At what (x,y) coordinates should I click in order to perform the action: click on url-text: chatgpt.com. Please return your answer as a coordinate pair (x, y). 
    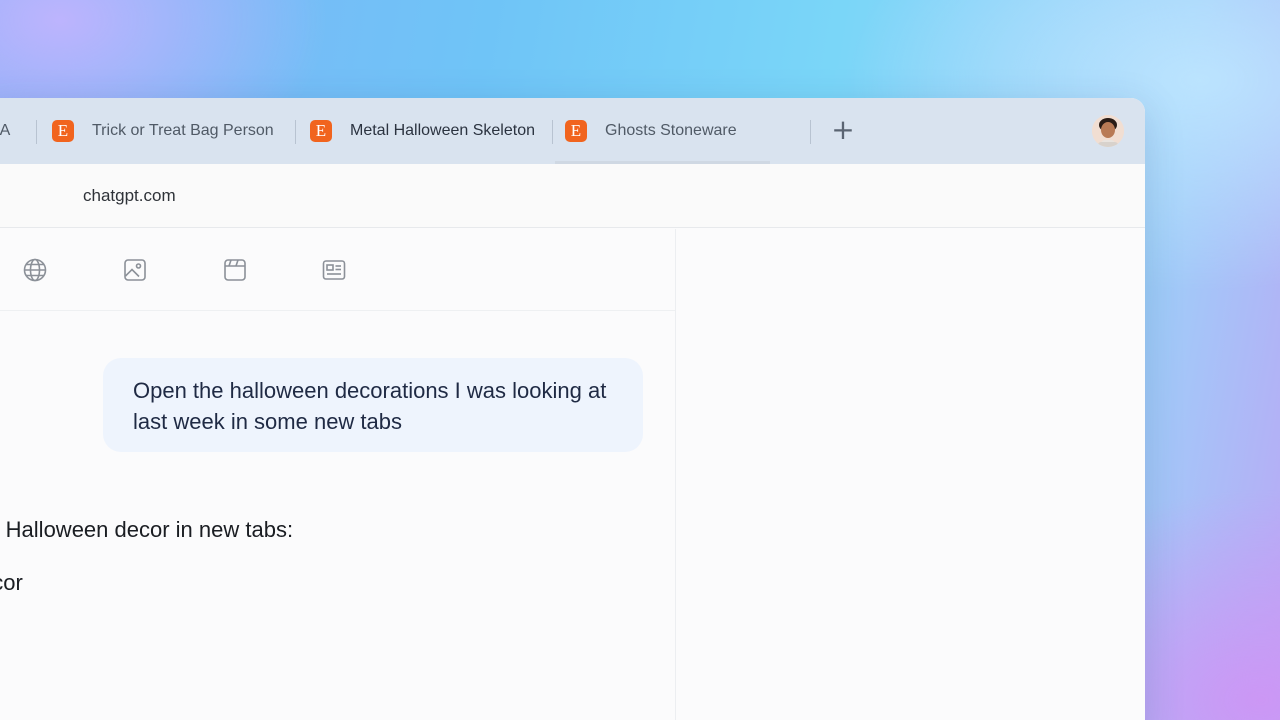
    Looking at the image, I should click on (129, 196).